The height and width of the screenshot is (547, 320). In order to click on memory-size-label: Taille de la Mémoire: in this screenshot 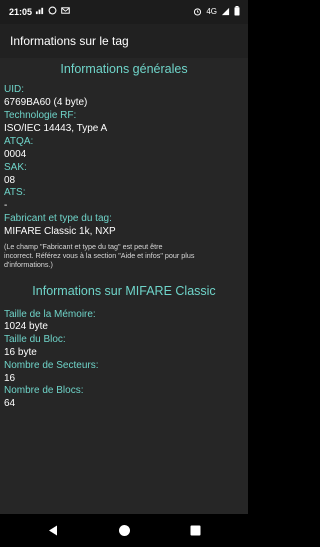, I will do `click(50, 314)`.